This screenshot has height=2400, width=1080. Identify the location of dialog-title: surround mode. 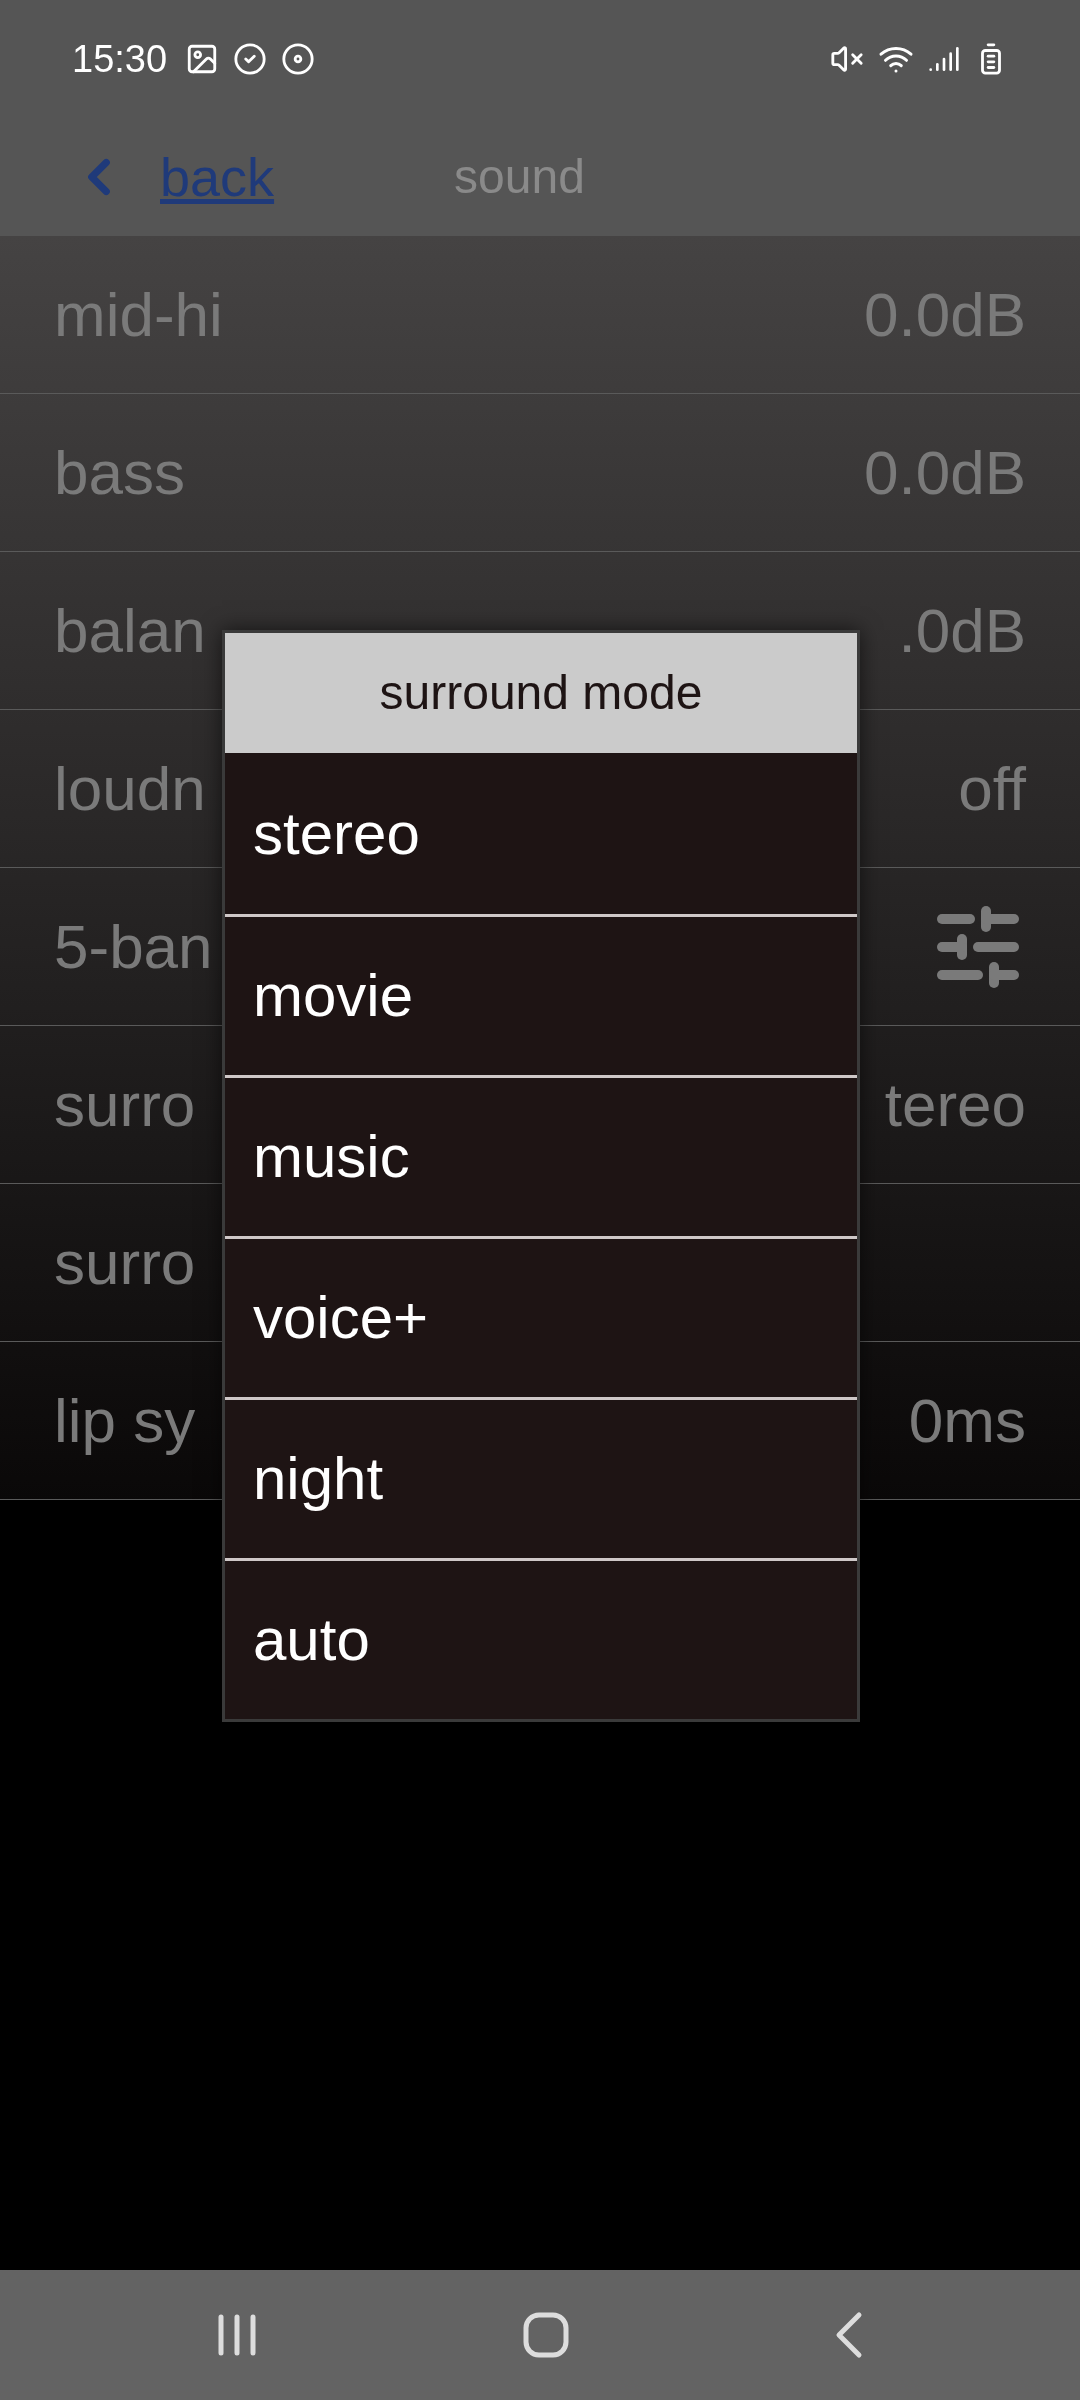
(541, 693).